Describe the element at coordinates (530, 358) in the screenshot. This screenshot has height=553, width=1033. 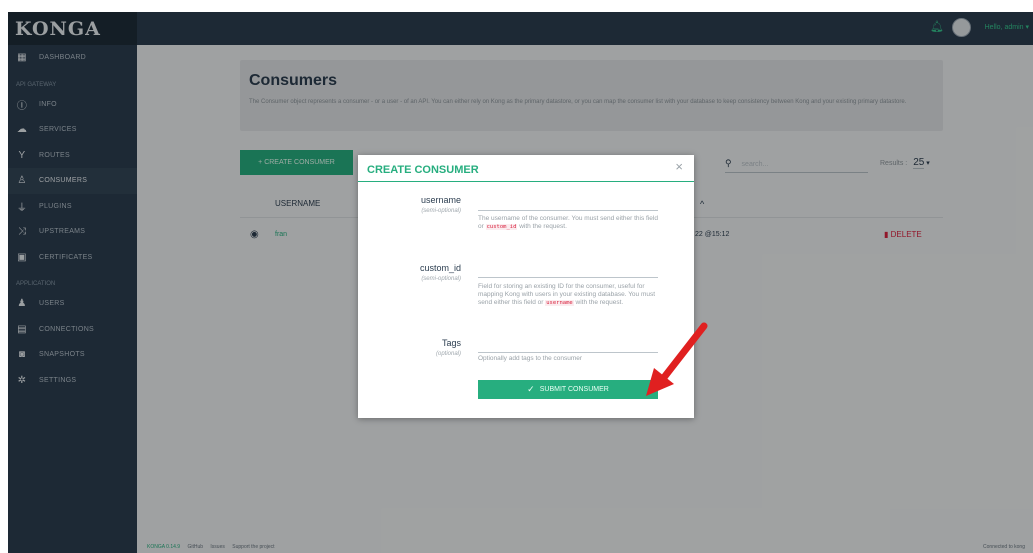
I see `tags-help: Optionally add tags to the consumer` at that location.